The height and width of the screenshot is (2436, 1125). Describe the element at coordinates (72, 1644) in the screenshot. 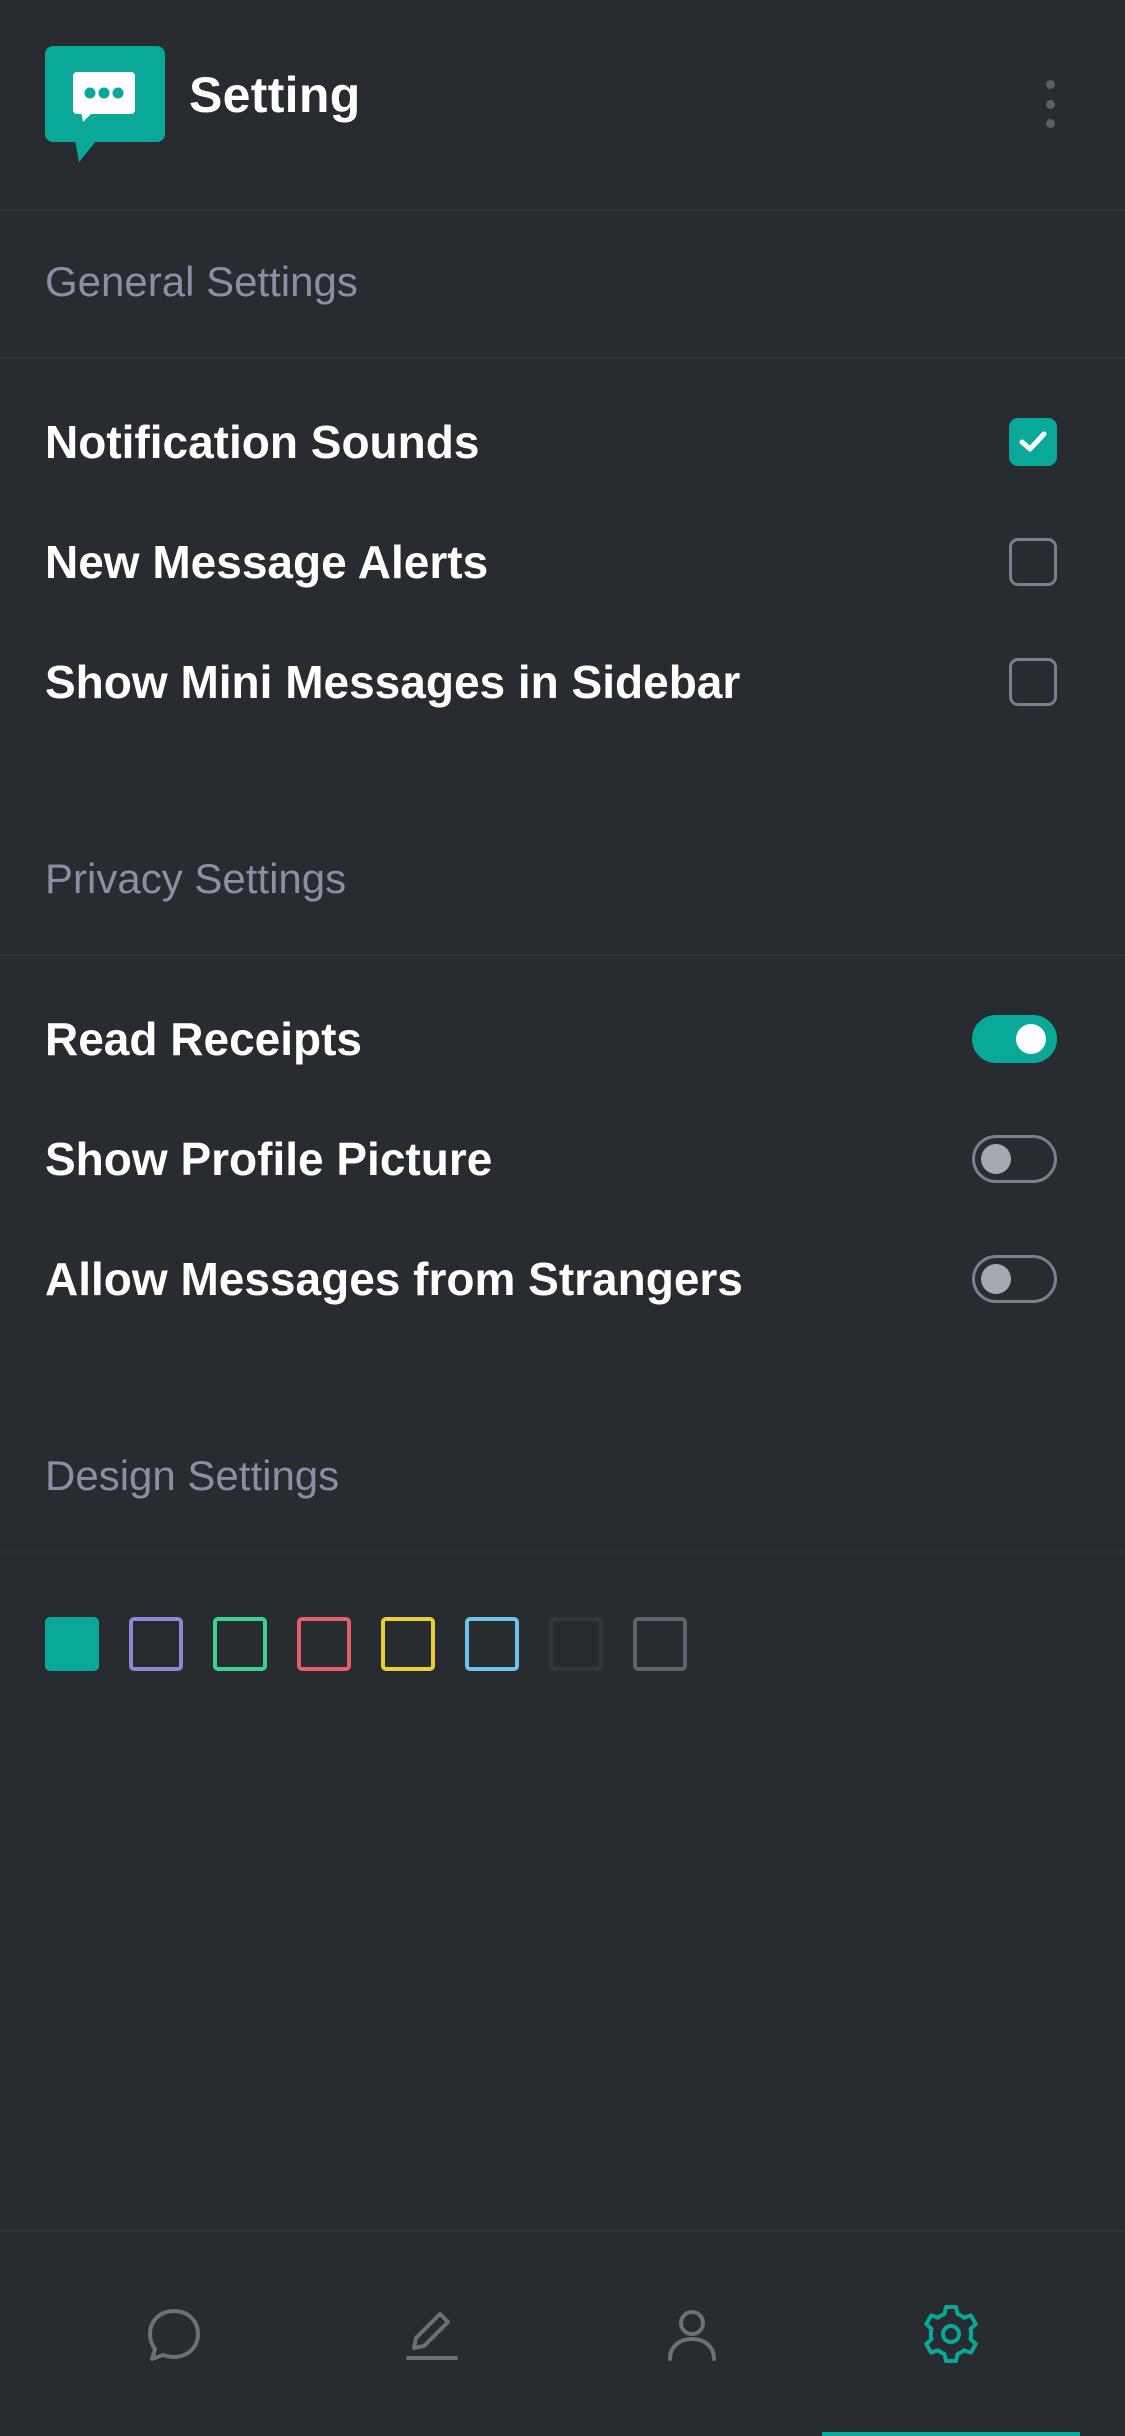

I see `color-swatch-teal` at that location.